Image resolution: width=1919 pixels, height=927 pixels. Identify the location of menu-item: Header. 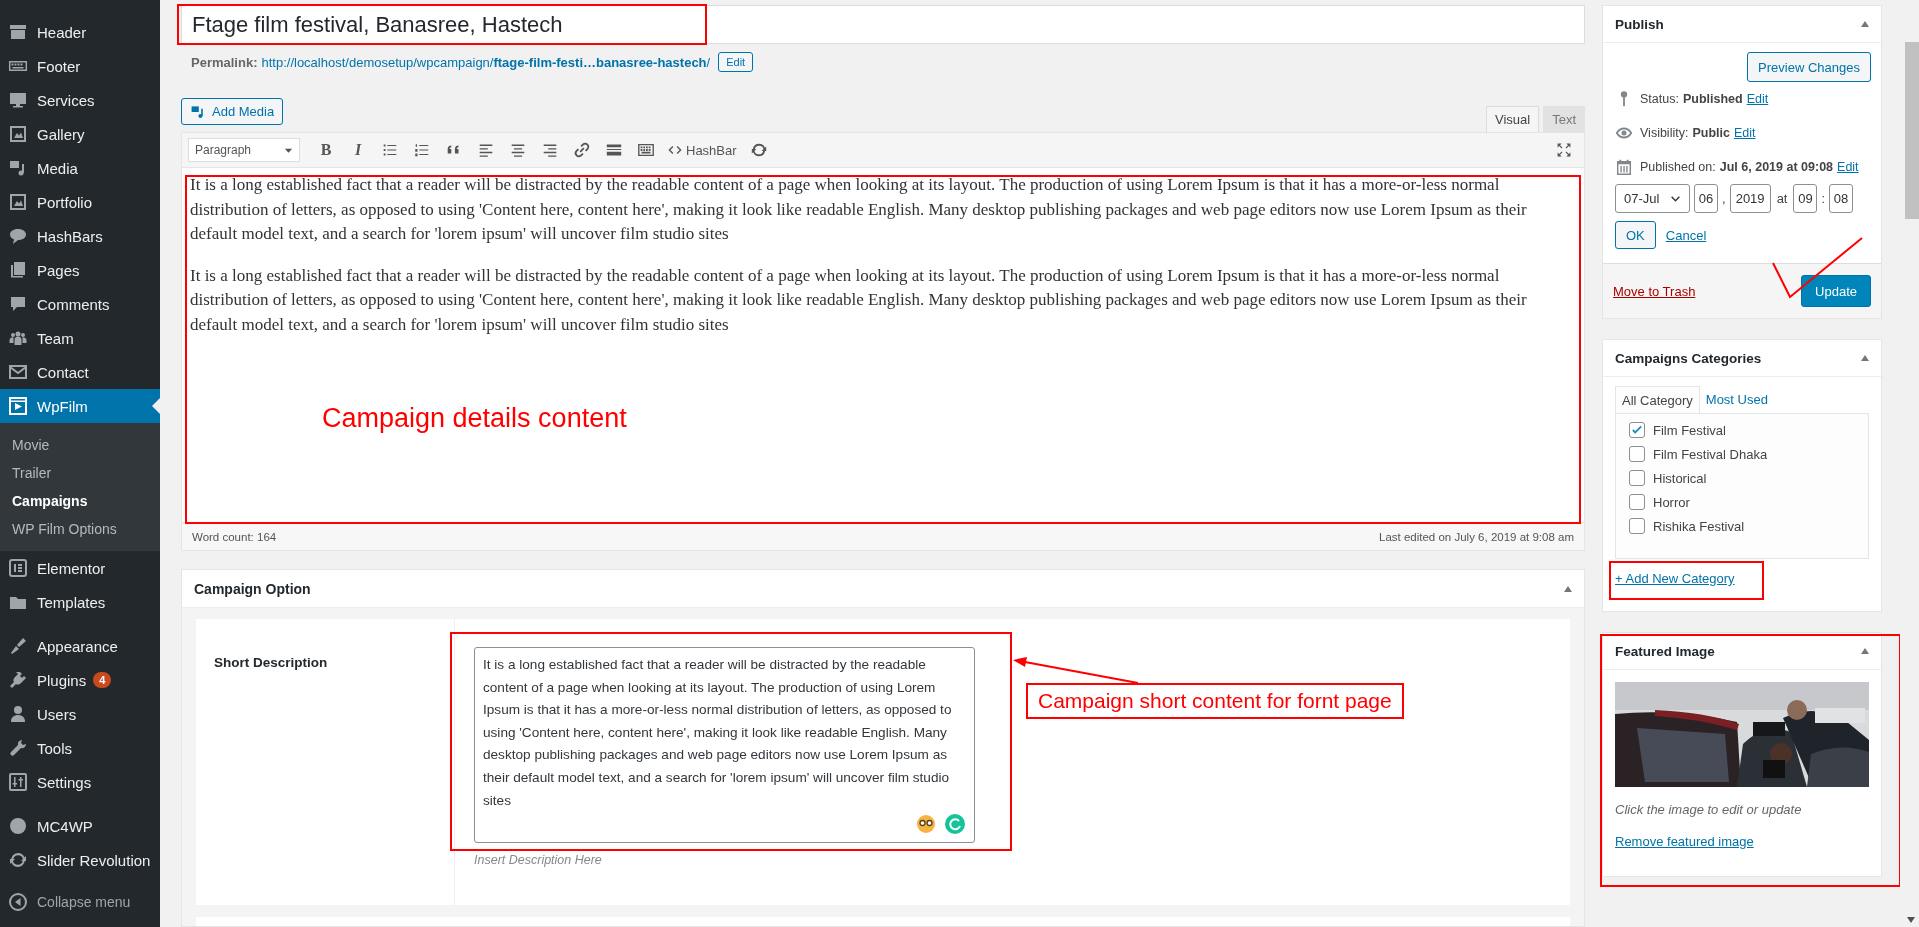
(80, 32).